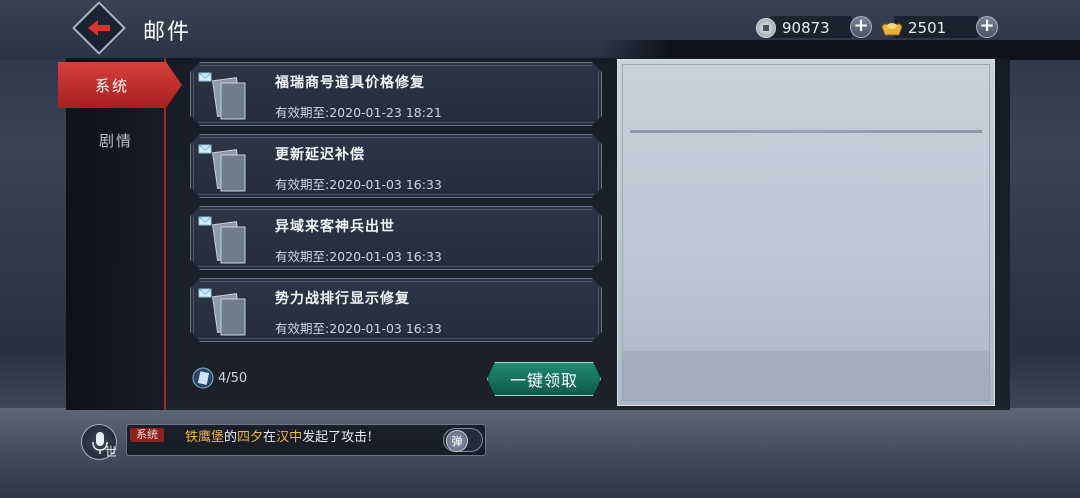 The width and height of the screenshot is (1080, 498). What do you see at coordinates (806, 131) in the screenshot?
I see `preview-divider` at bounding box center [806, 131].